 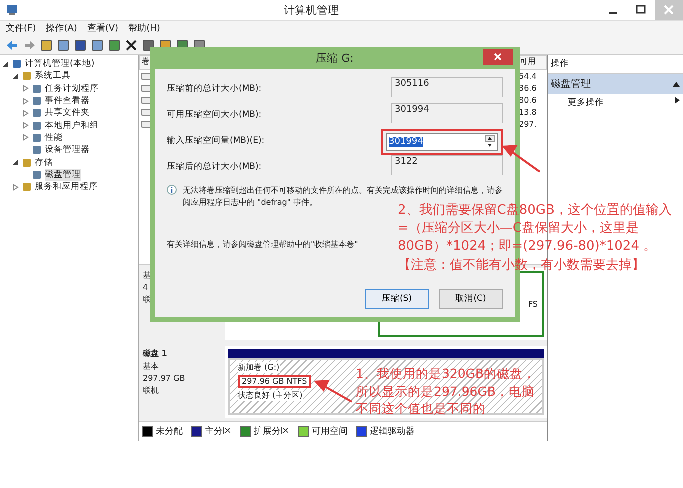 What do you see at coordinates (67, 101) in the screenshot?
I see `tree-item: 事件查看器` at bounding box center [67, 101].